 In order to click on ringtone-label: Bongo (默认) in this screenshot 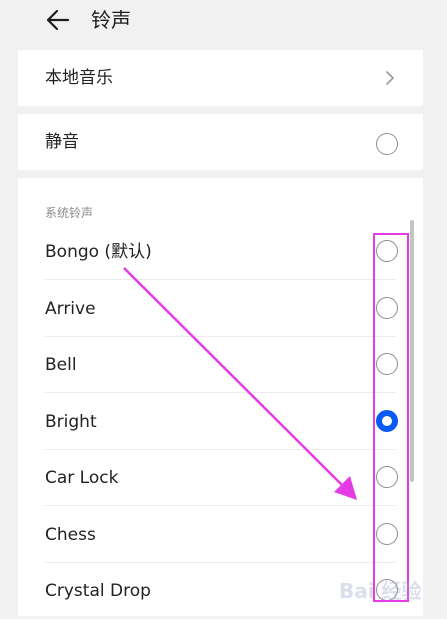, I will do `click(98, 252)`.